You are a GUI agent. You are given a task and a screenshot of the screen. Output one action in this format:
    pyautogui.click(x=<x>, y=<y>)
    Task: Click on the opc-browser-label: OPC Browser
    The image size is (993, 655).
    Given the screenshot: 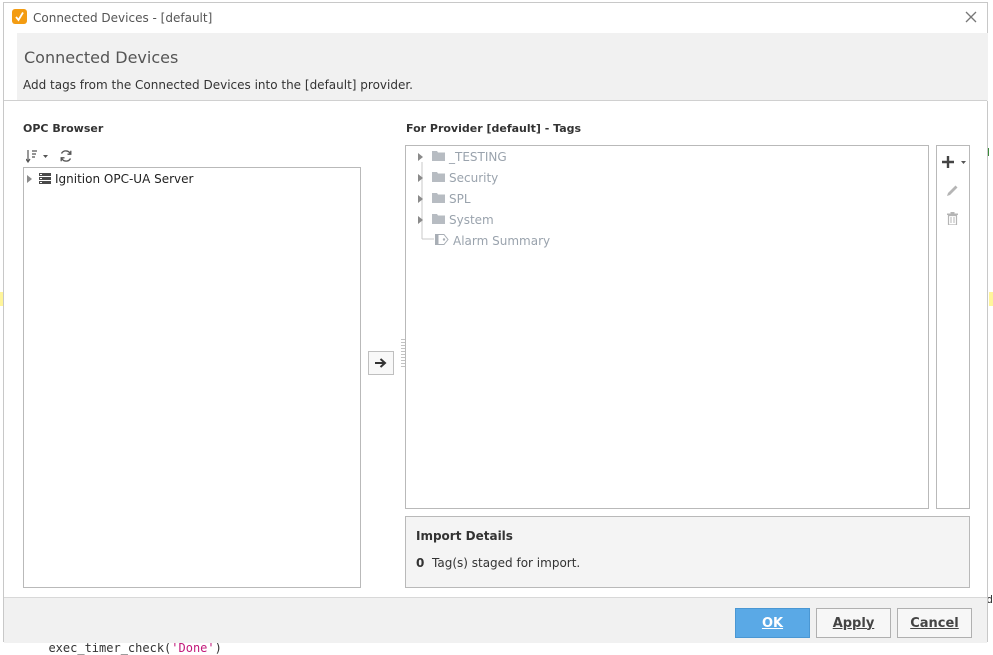 What is the action you would take?
    pyautogui.click(x=63, y=128)
    